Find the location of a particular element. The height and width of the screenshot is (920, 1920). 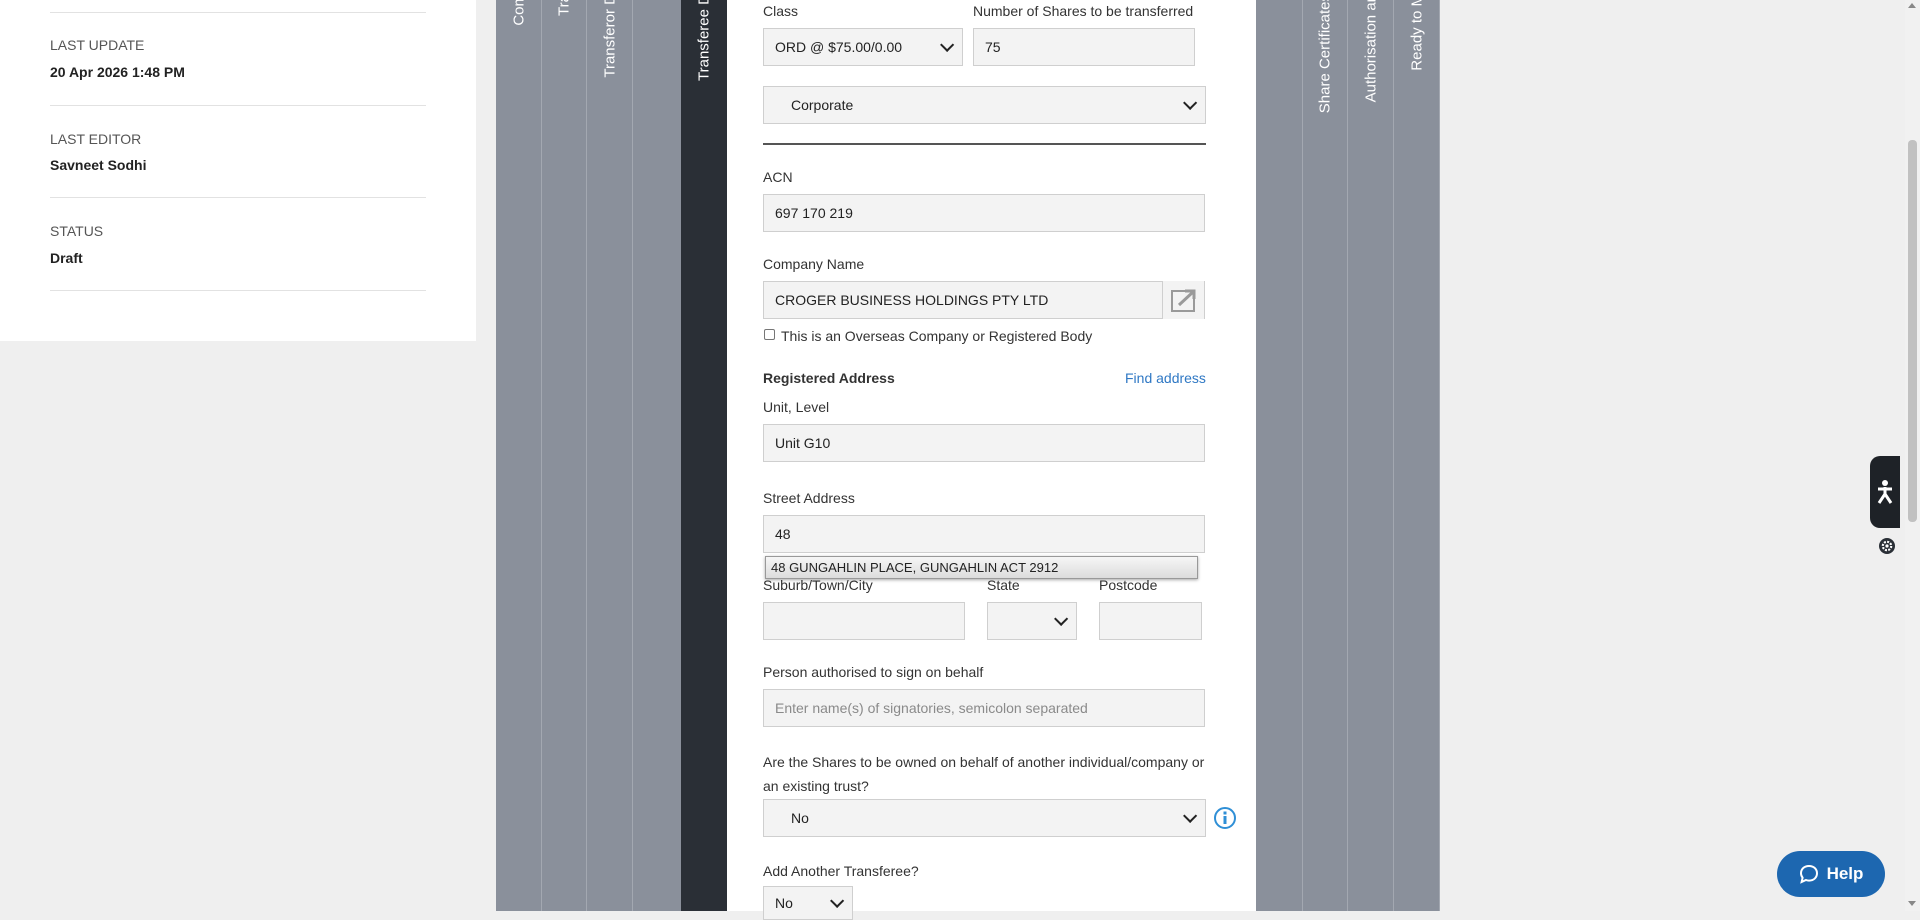

tab-authorisation-label: Authorisation an is located at coordinates (1370, 51).